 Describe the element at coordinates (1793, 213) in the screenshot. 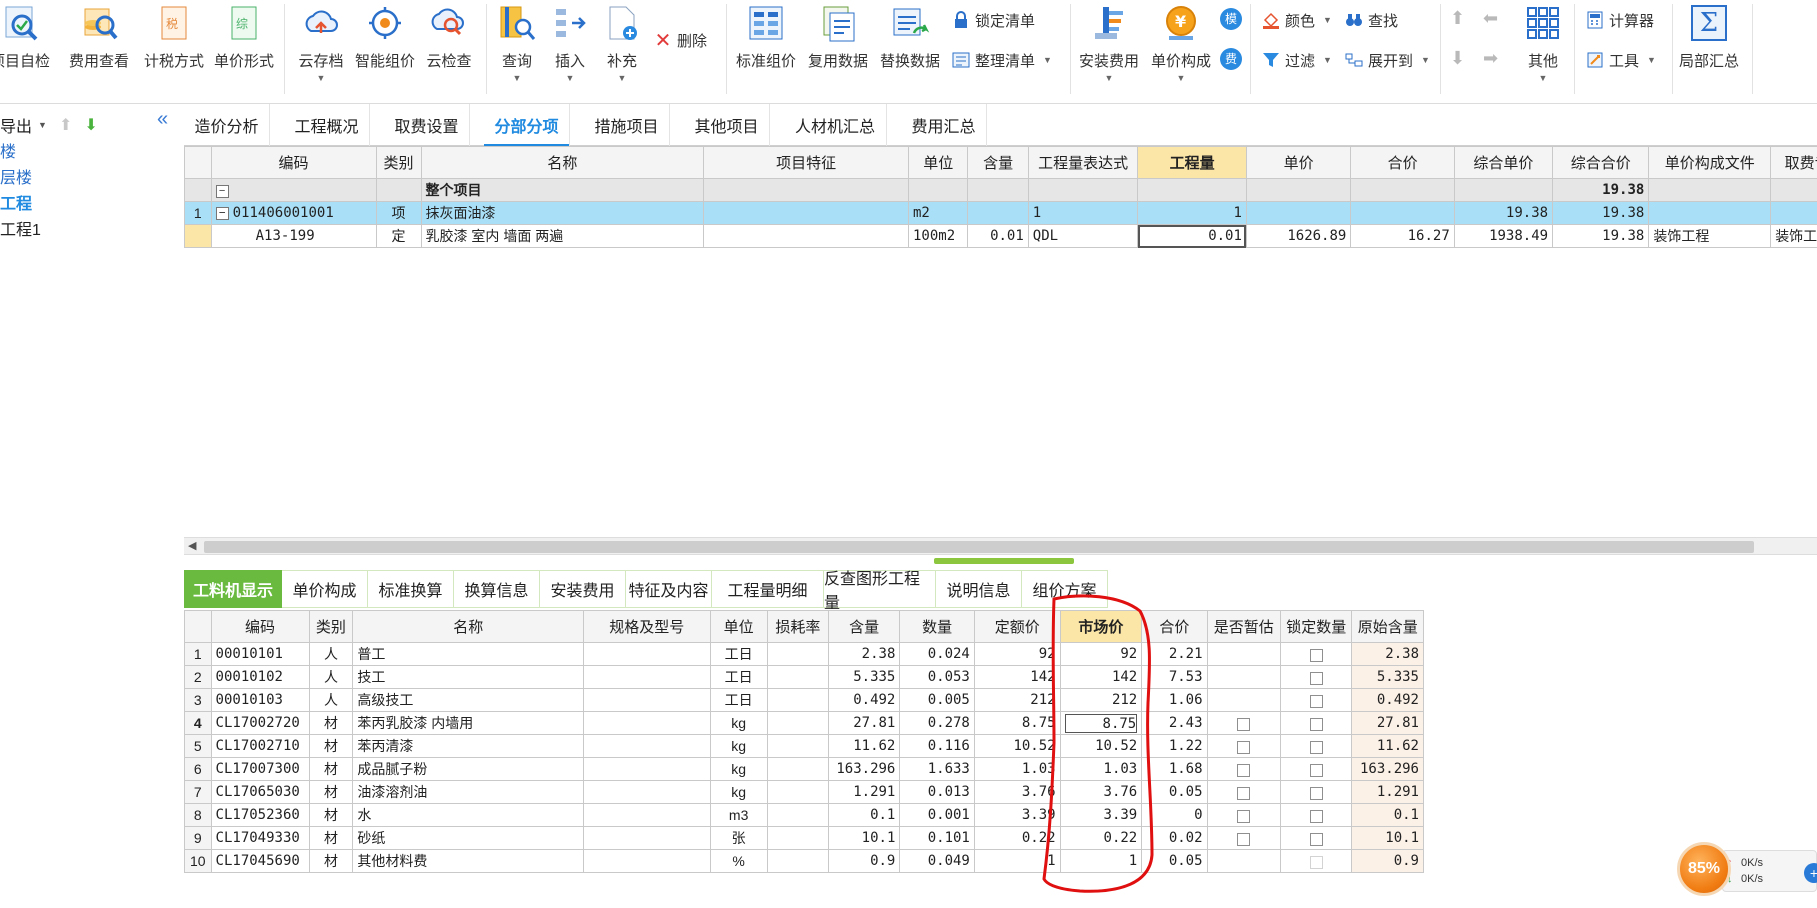

I see `fee-cell` at that location.